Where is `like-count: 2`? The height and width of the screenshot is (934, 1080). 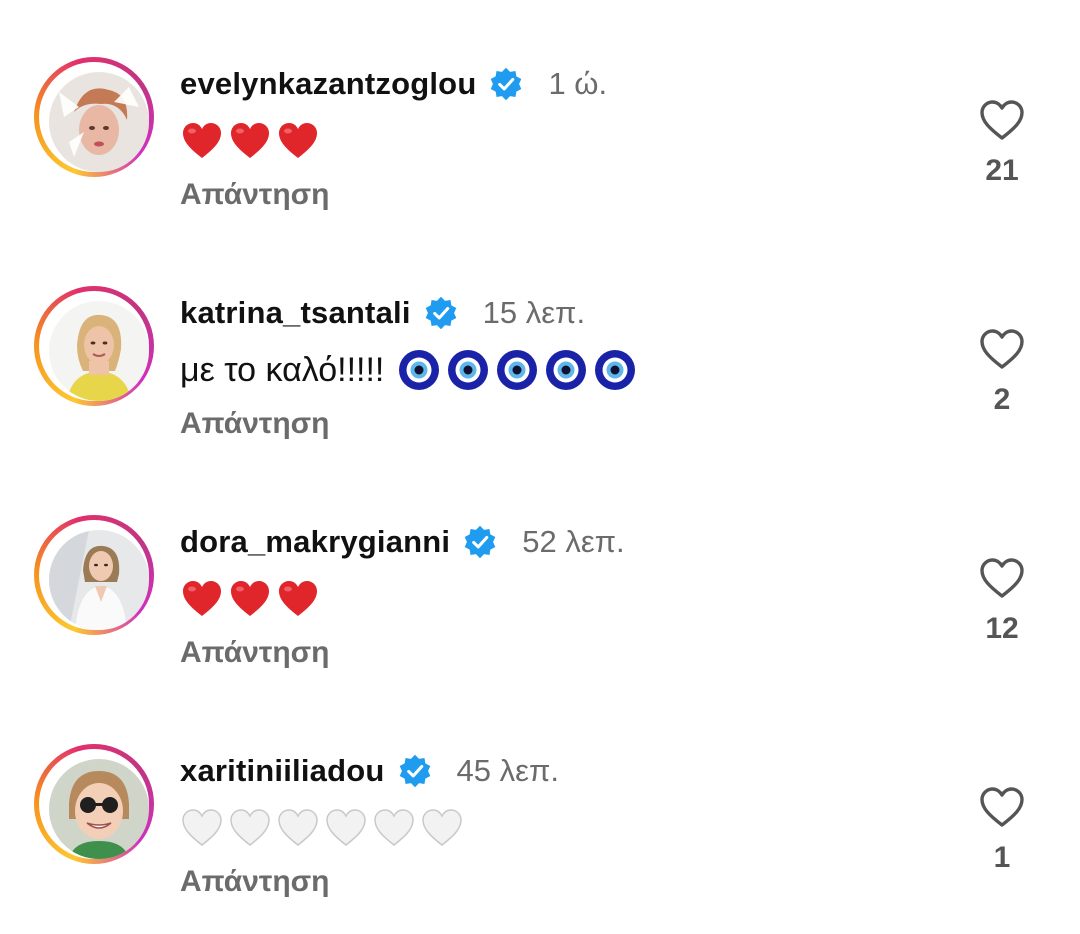
like-count: 2 is located at coordinates (1002, 399).